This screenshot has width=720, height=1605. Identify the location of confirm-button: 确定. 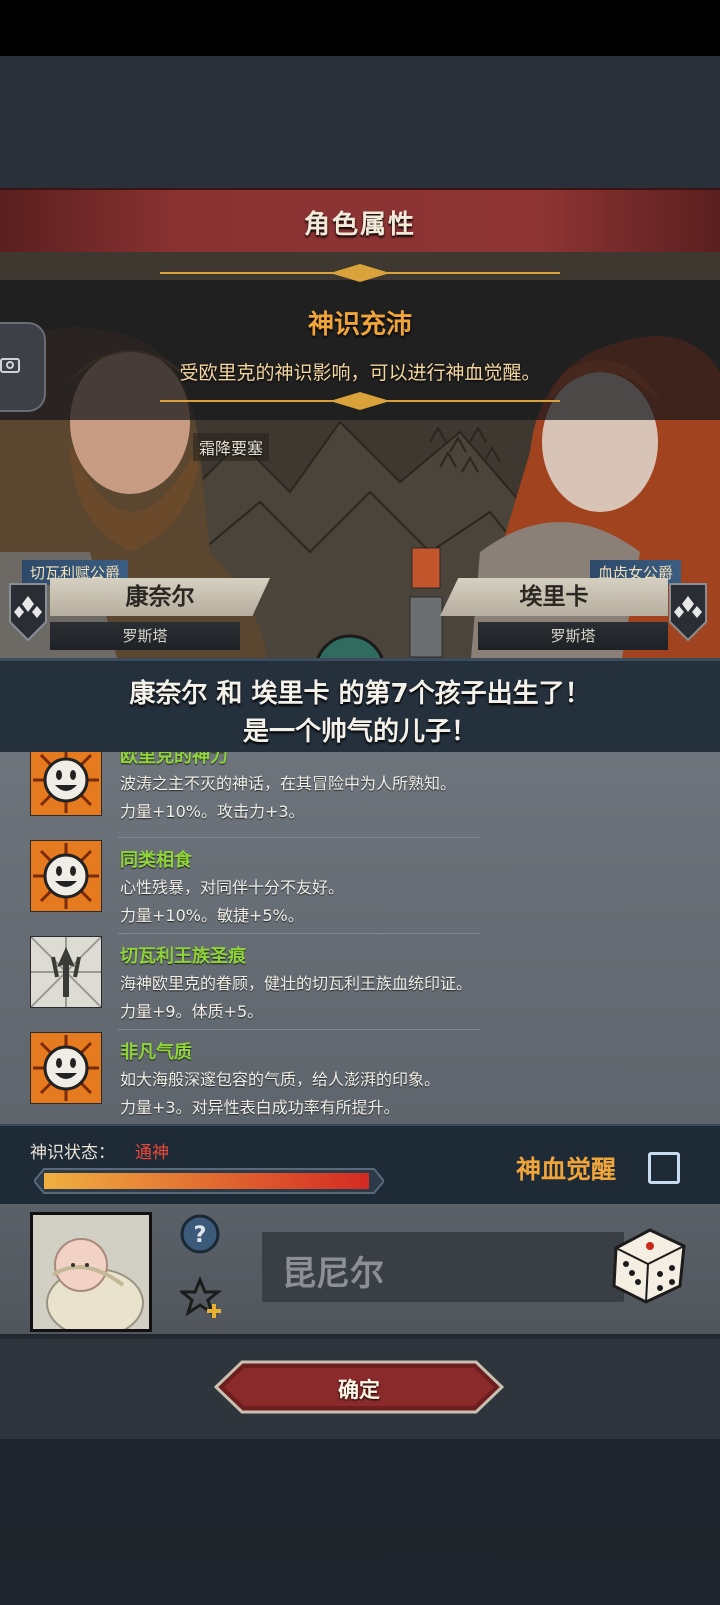
(359, 1387).